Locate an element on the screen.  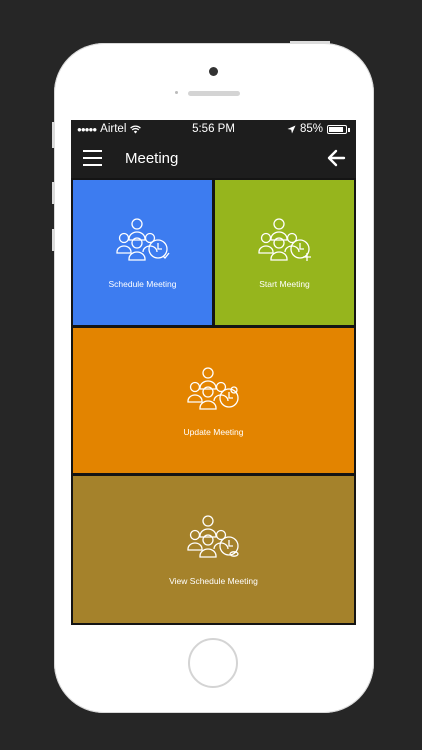
people-clock-edit-icon is located at coordinates (212, 388).